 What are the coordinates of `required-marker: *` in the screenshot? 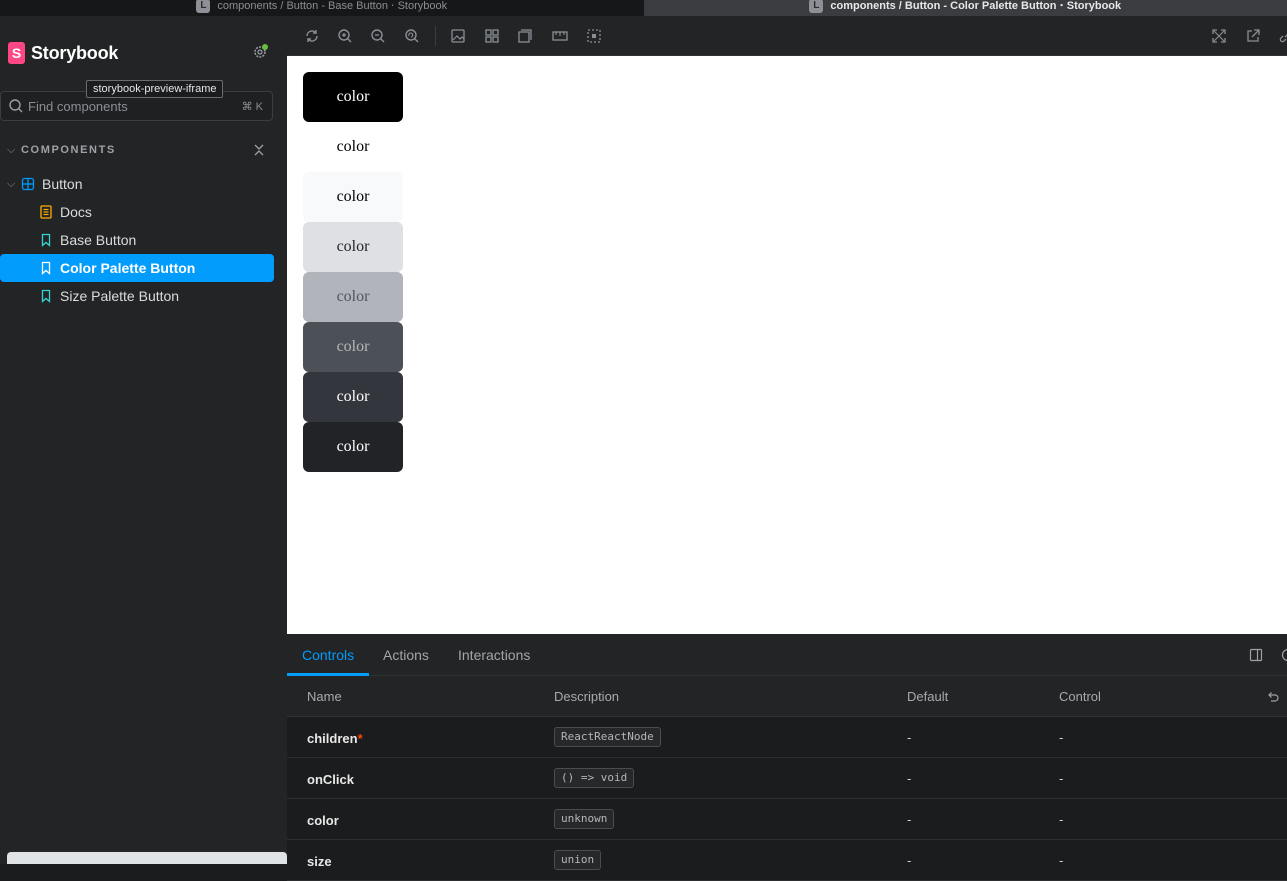 It's located at (360, 738).